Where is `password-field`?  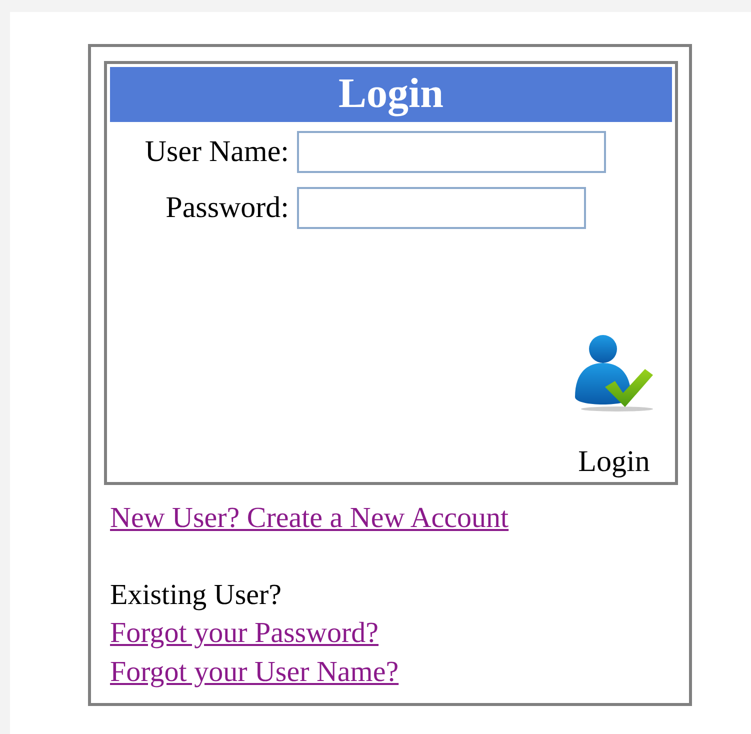 password-field is located at coordinates (441, 208).